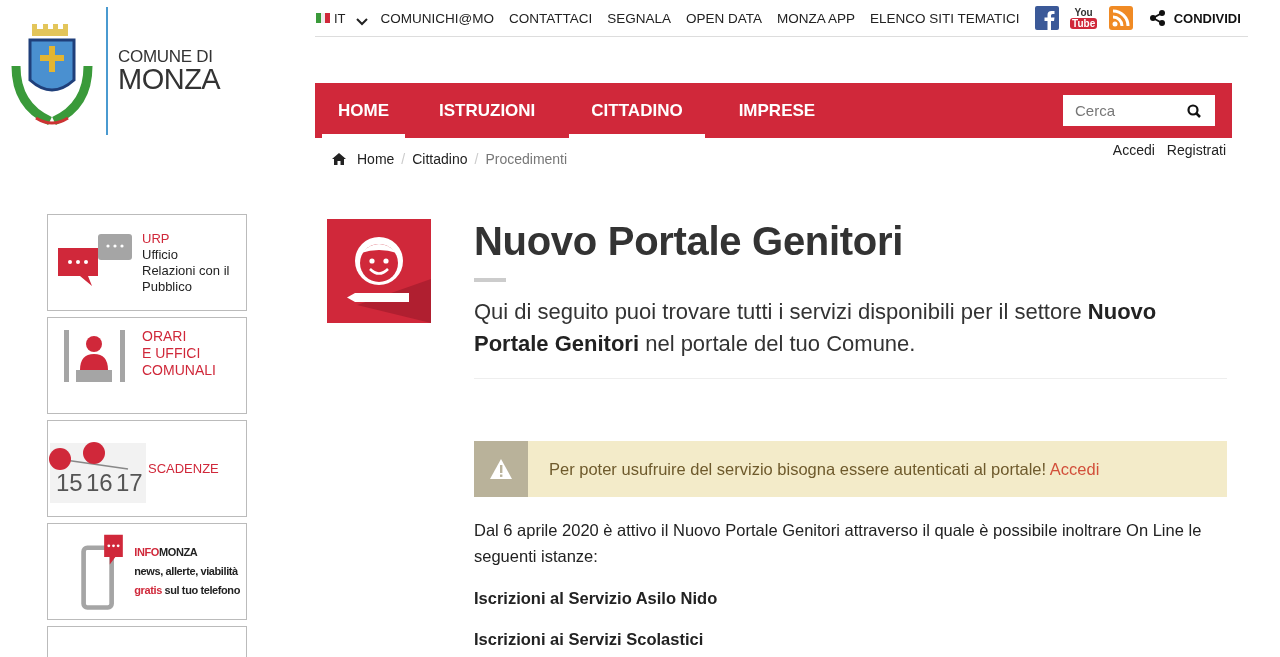 The image size is (1280, 657). Describe the element at coordinates (526, 159) in the screenshot. I see `breadcrumb-item: Procedimenti` at that location.